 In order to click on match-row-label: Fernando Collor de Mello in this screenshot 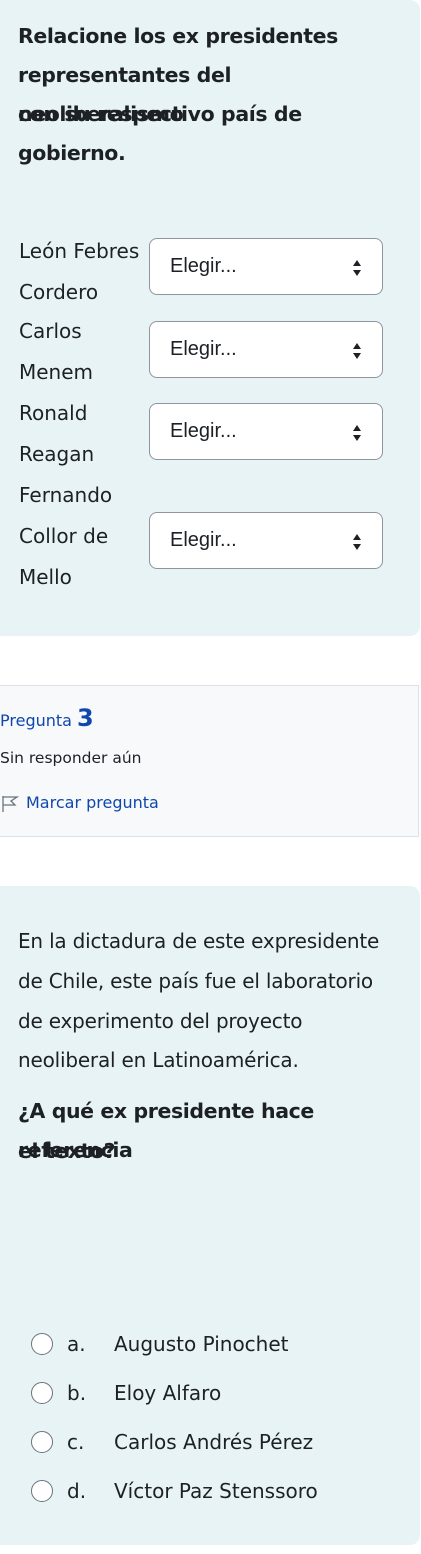, I will do `click(66, 536)`.